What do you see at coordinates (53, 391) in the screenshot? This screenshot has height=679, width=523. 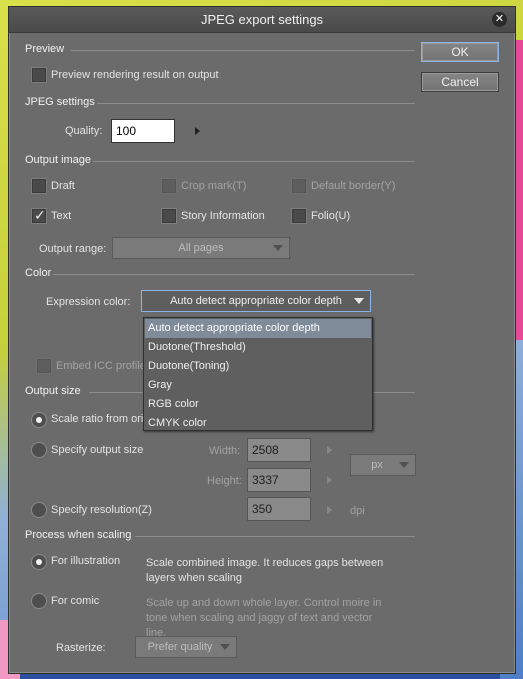 I see `output-size-section-title: Output size` at bounding box center [53, 391].